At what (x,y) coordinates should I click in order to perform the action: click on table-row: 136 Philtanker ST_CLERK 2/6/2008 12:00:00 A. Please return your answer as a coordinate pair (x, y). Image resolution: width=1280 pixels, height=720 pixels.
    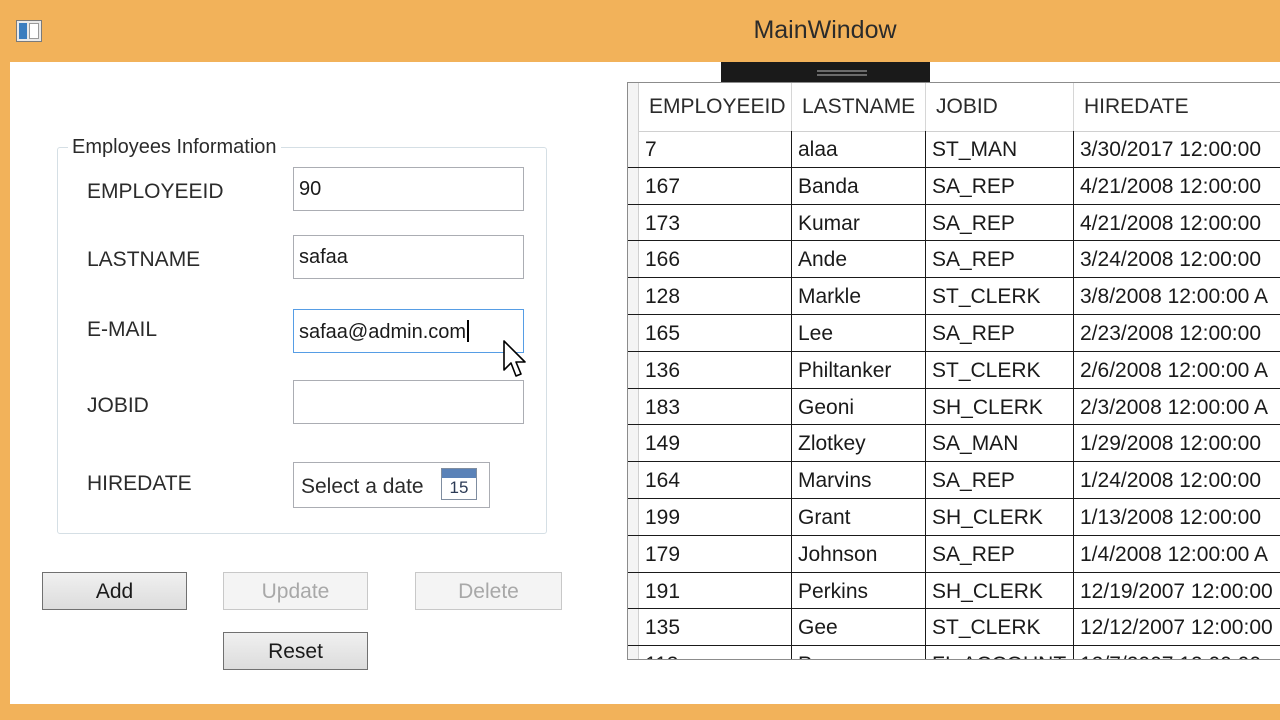
    Looking at the image, I should click on (954, 370).